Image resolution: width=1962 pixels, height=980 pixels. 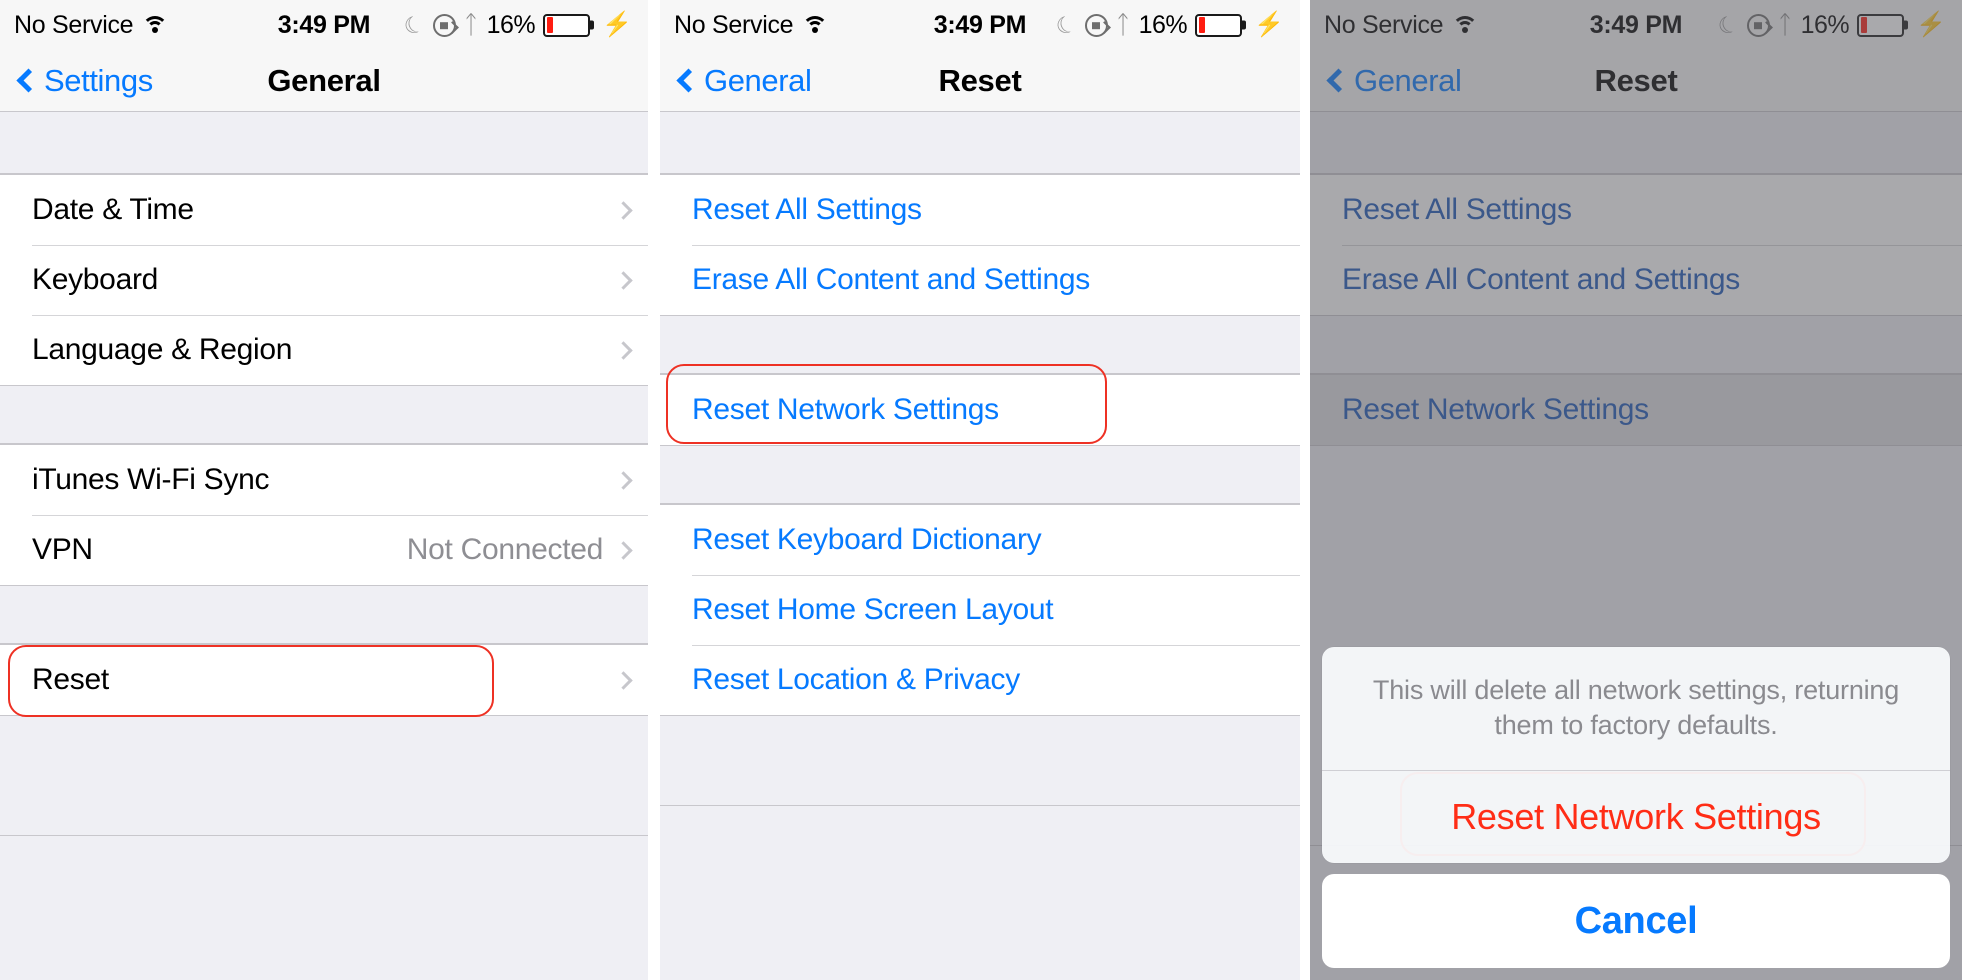 I want to click on row-label: Reset Location & Privacy, so click(x=856, y=679).